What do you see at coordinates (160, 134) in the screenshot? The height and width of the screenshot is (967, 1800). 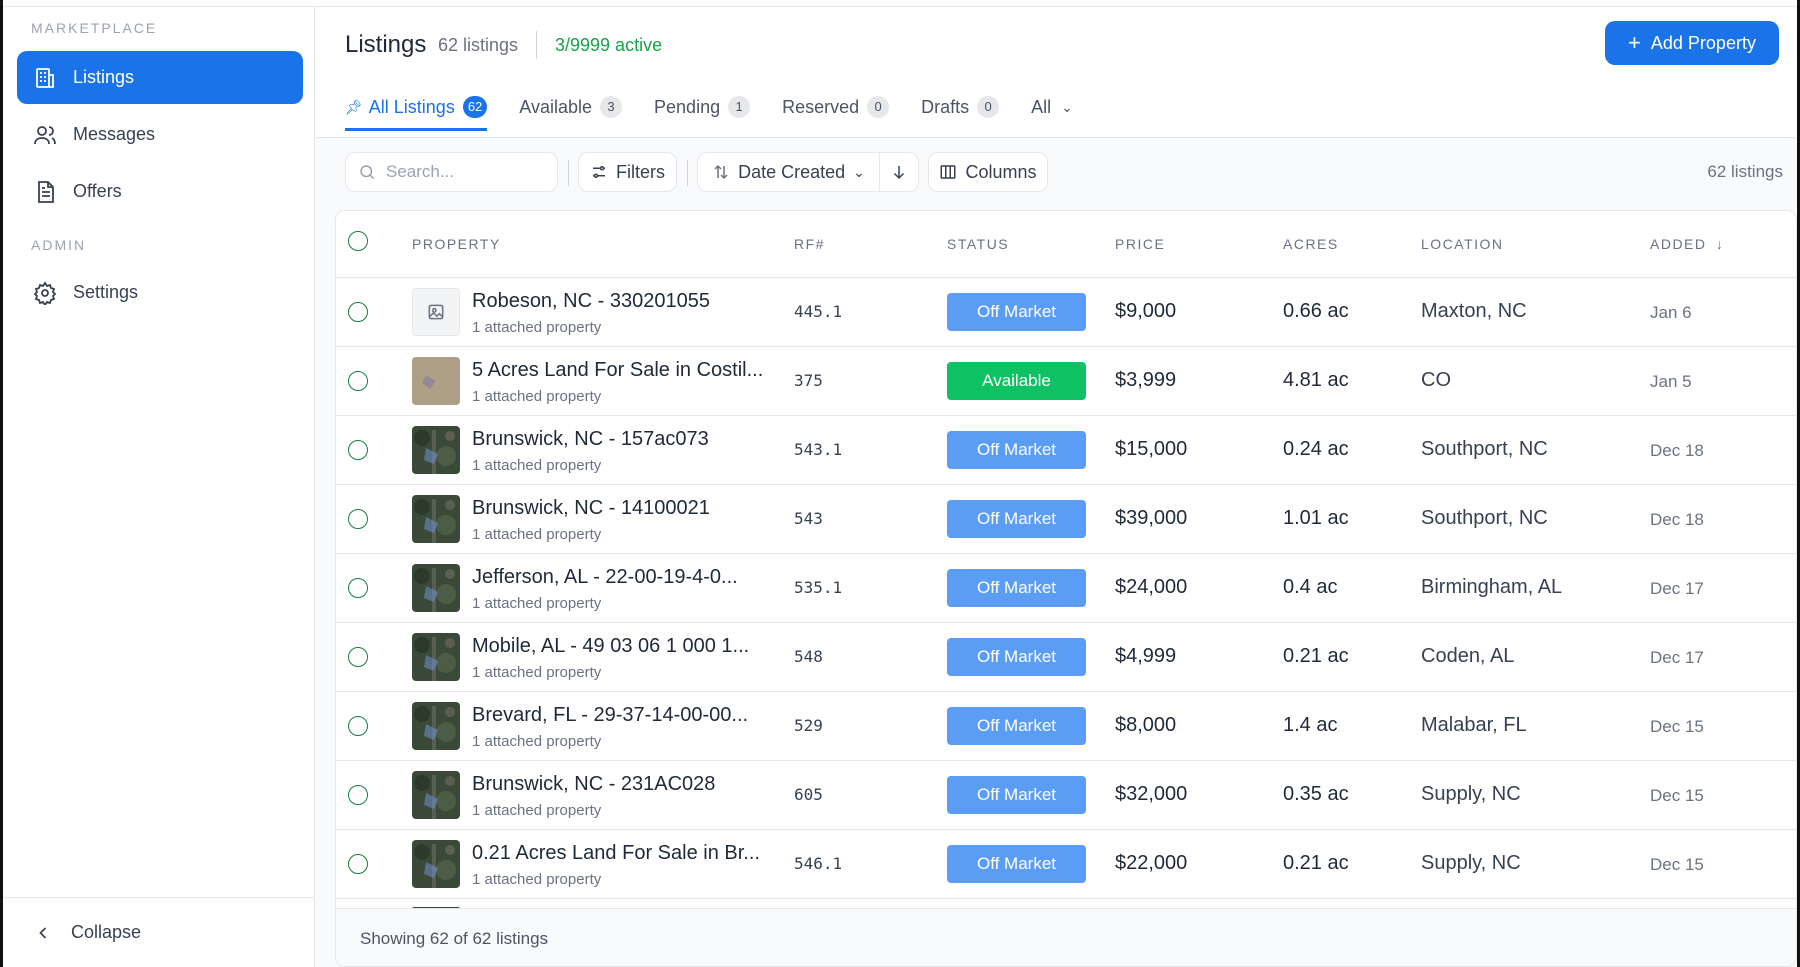 I see `sidebar-item-messages: Messages` at bounding box center [160, 134].